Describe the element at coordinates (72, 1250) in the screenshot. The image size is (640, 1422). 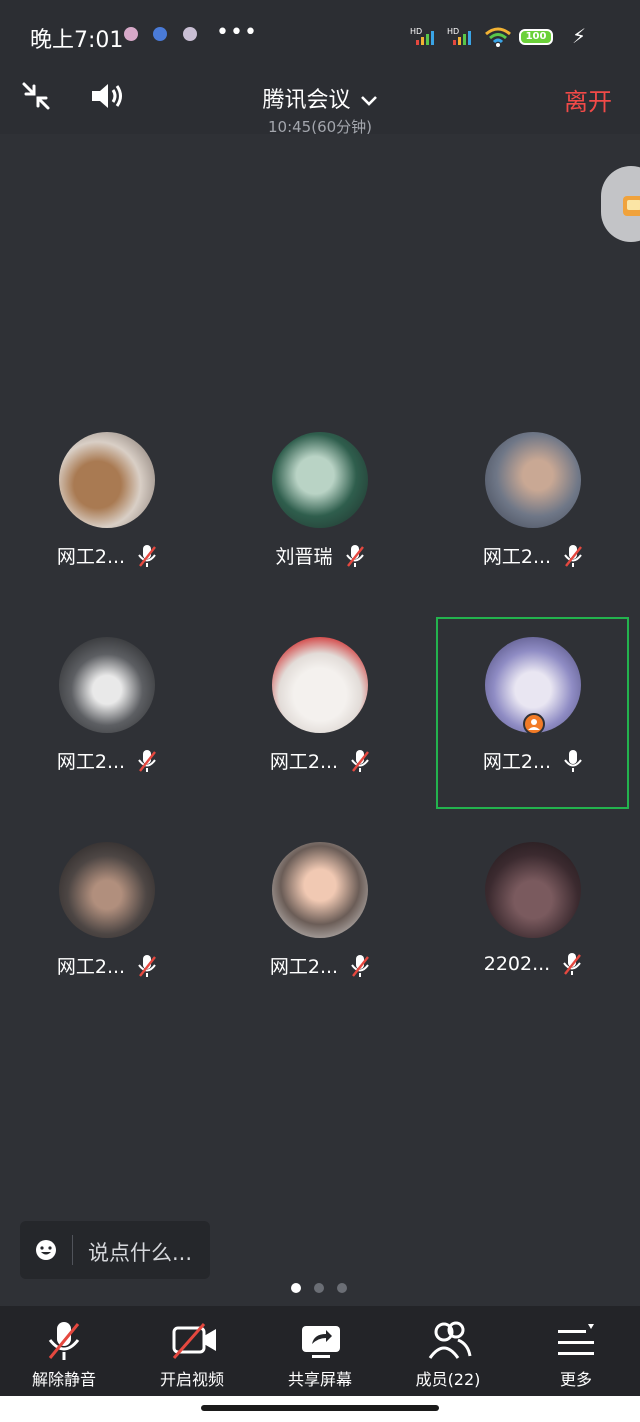
I see `chat-divider` at that location.